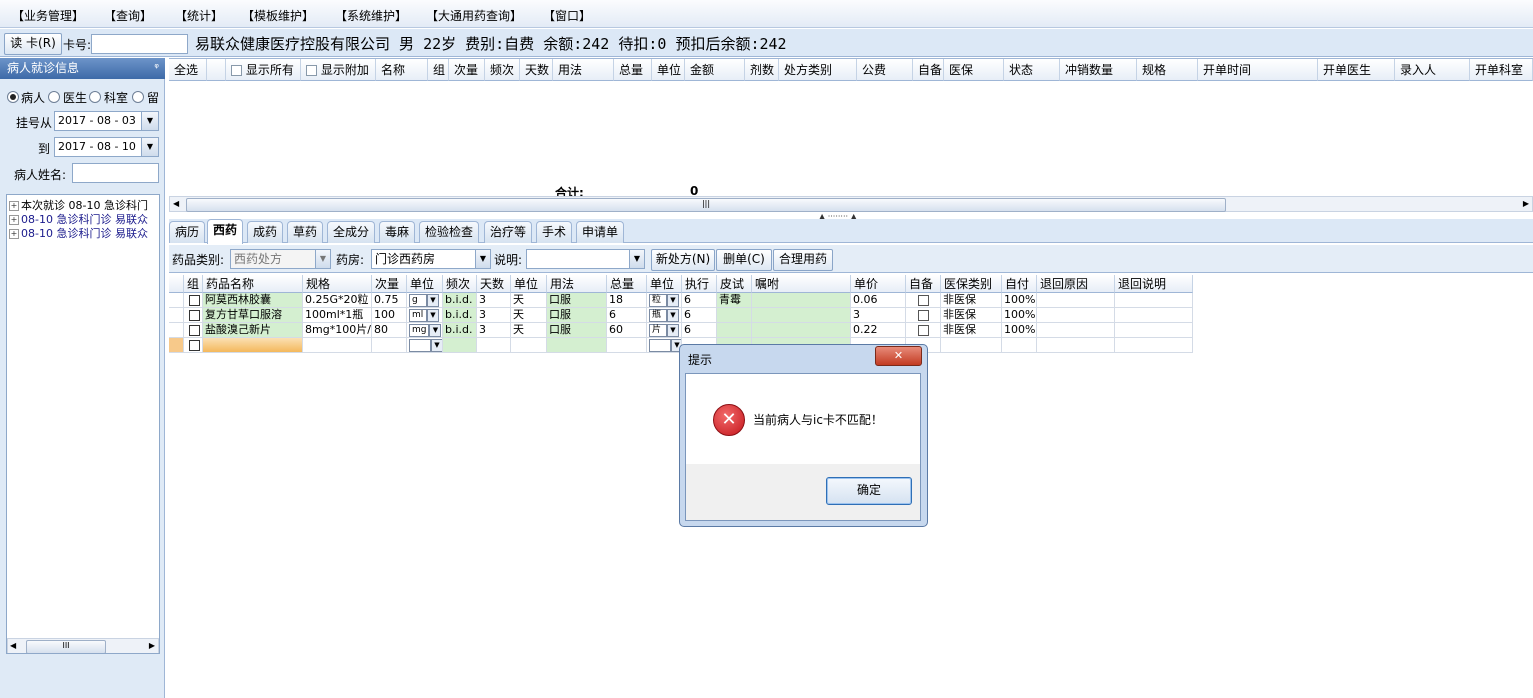 This screenshot has width=1533, height=698. What do you see at coordinates (554, 232) in the screenshot?
I see `tab-surgery: 手术` at bounding box center [554, 232].